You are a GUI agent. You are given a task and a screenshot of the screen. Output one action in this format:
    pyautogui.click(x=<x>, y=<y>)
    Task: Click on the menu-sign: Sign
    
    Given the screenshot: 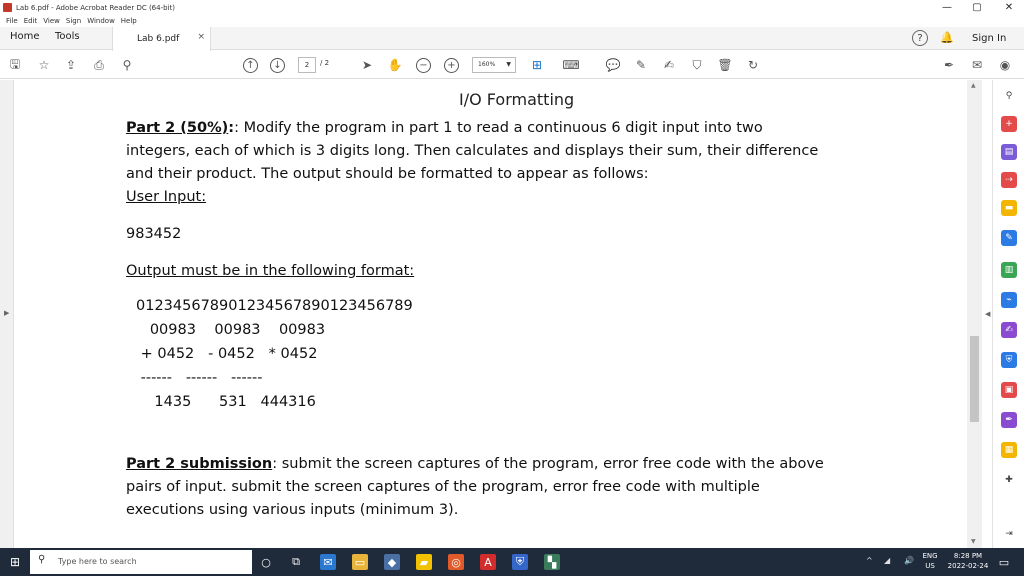 What is the action you would take?
    pyautogui.click(x=73, y=21)
    